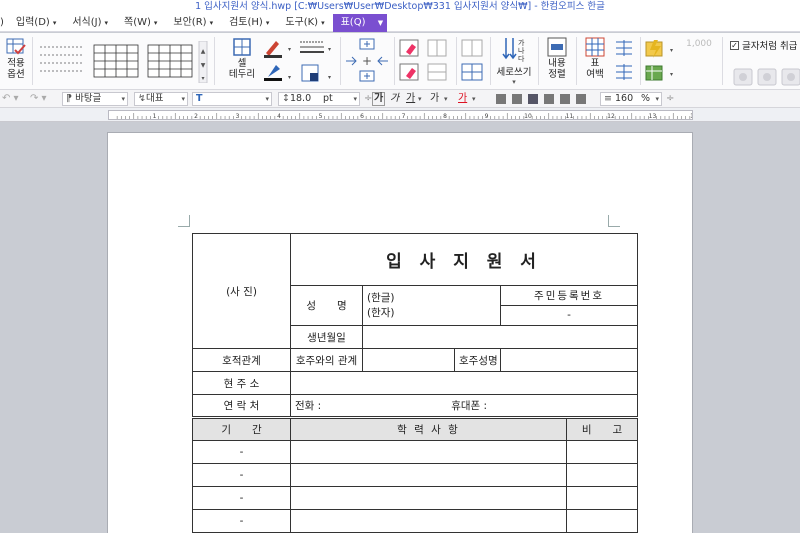 The height and width of the screenshot is (533, 800). Describe the element at coordinates (87, 22) in the screenshot. I see `menu-format-label: 서식(J)` at that location.